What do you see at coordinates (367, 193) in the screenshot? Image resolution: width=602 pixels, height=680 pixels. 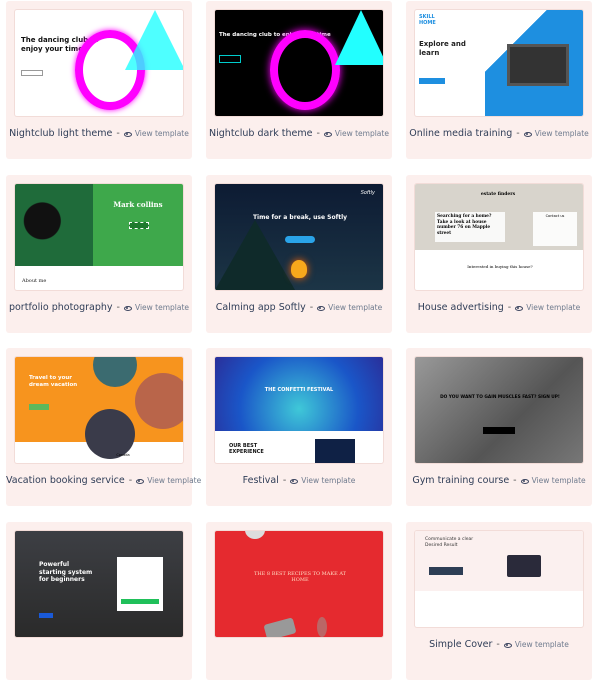 I see `logo: Softly` at bounding box center [367, 193].